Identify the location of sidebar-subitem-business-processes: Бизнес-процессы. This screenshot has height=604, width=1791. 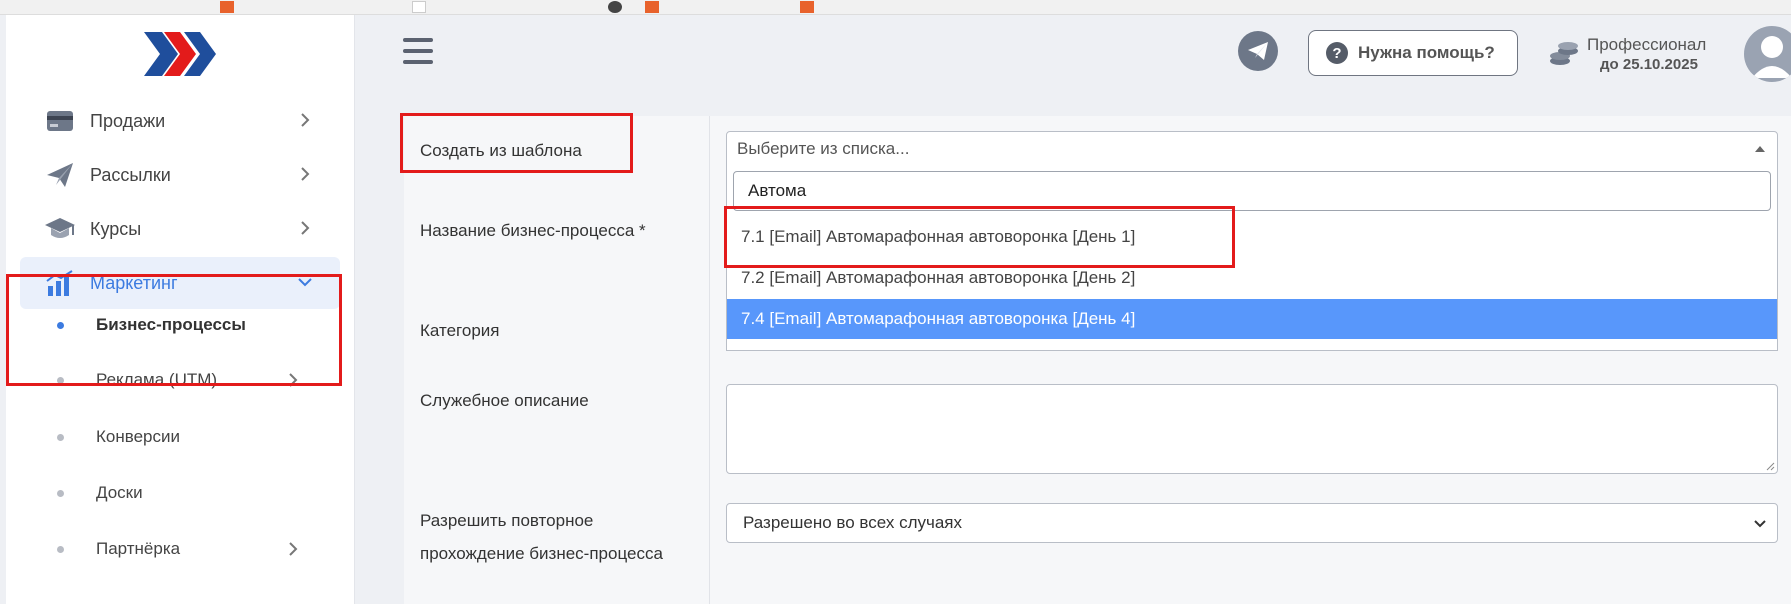
(180, 325).